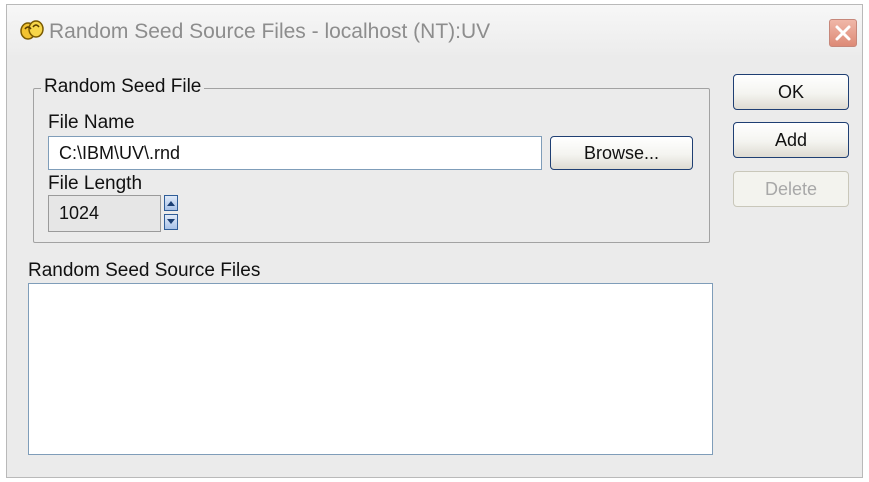 The image size is (869, 482). I want to click on spin-up-button, so click(171, 203).